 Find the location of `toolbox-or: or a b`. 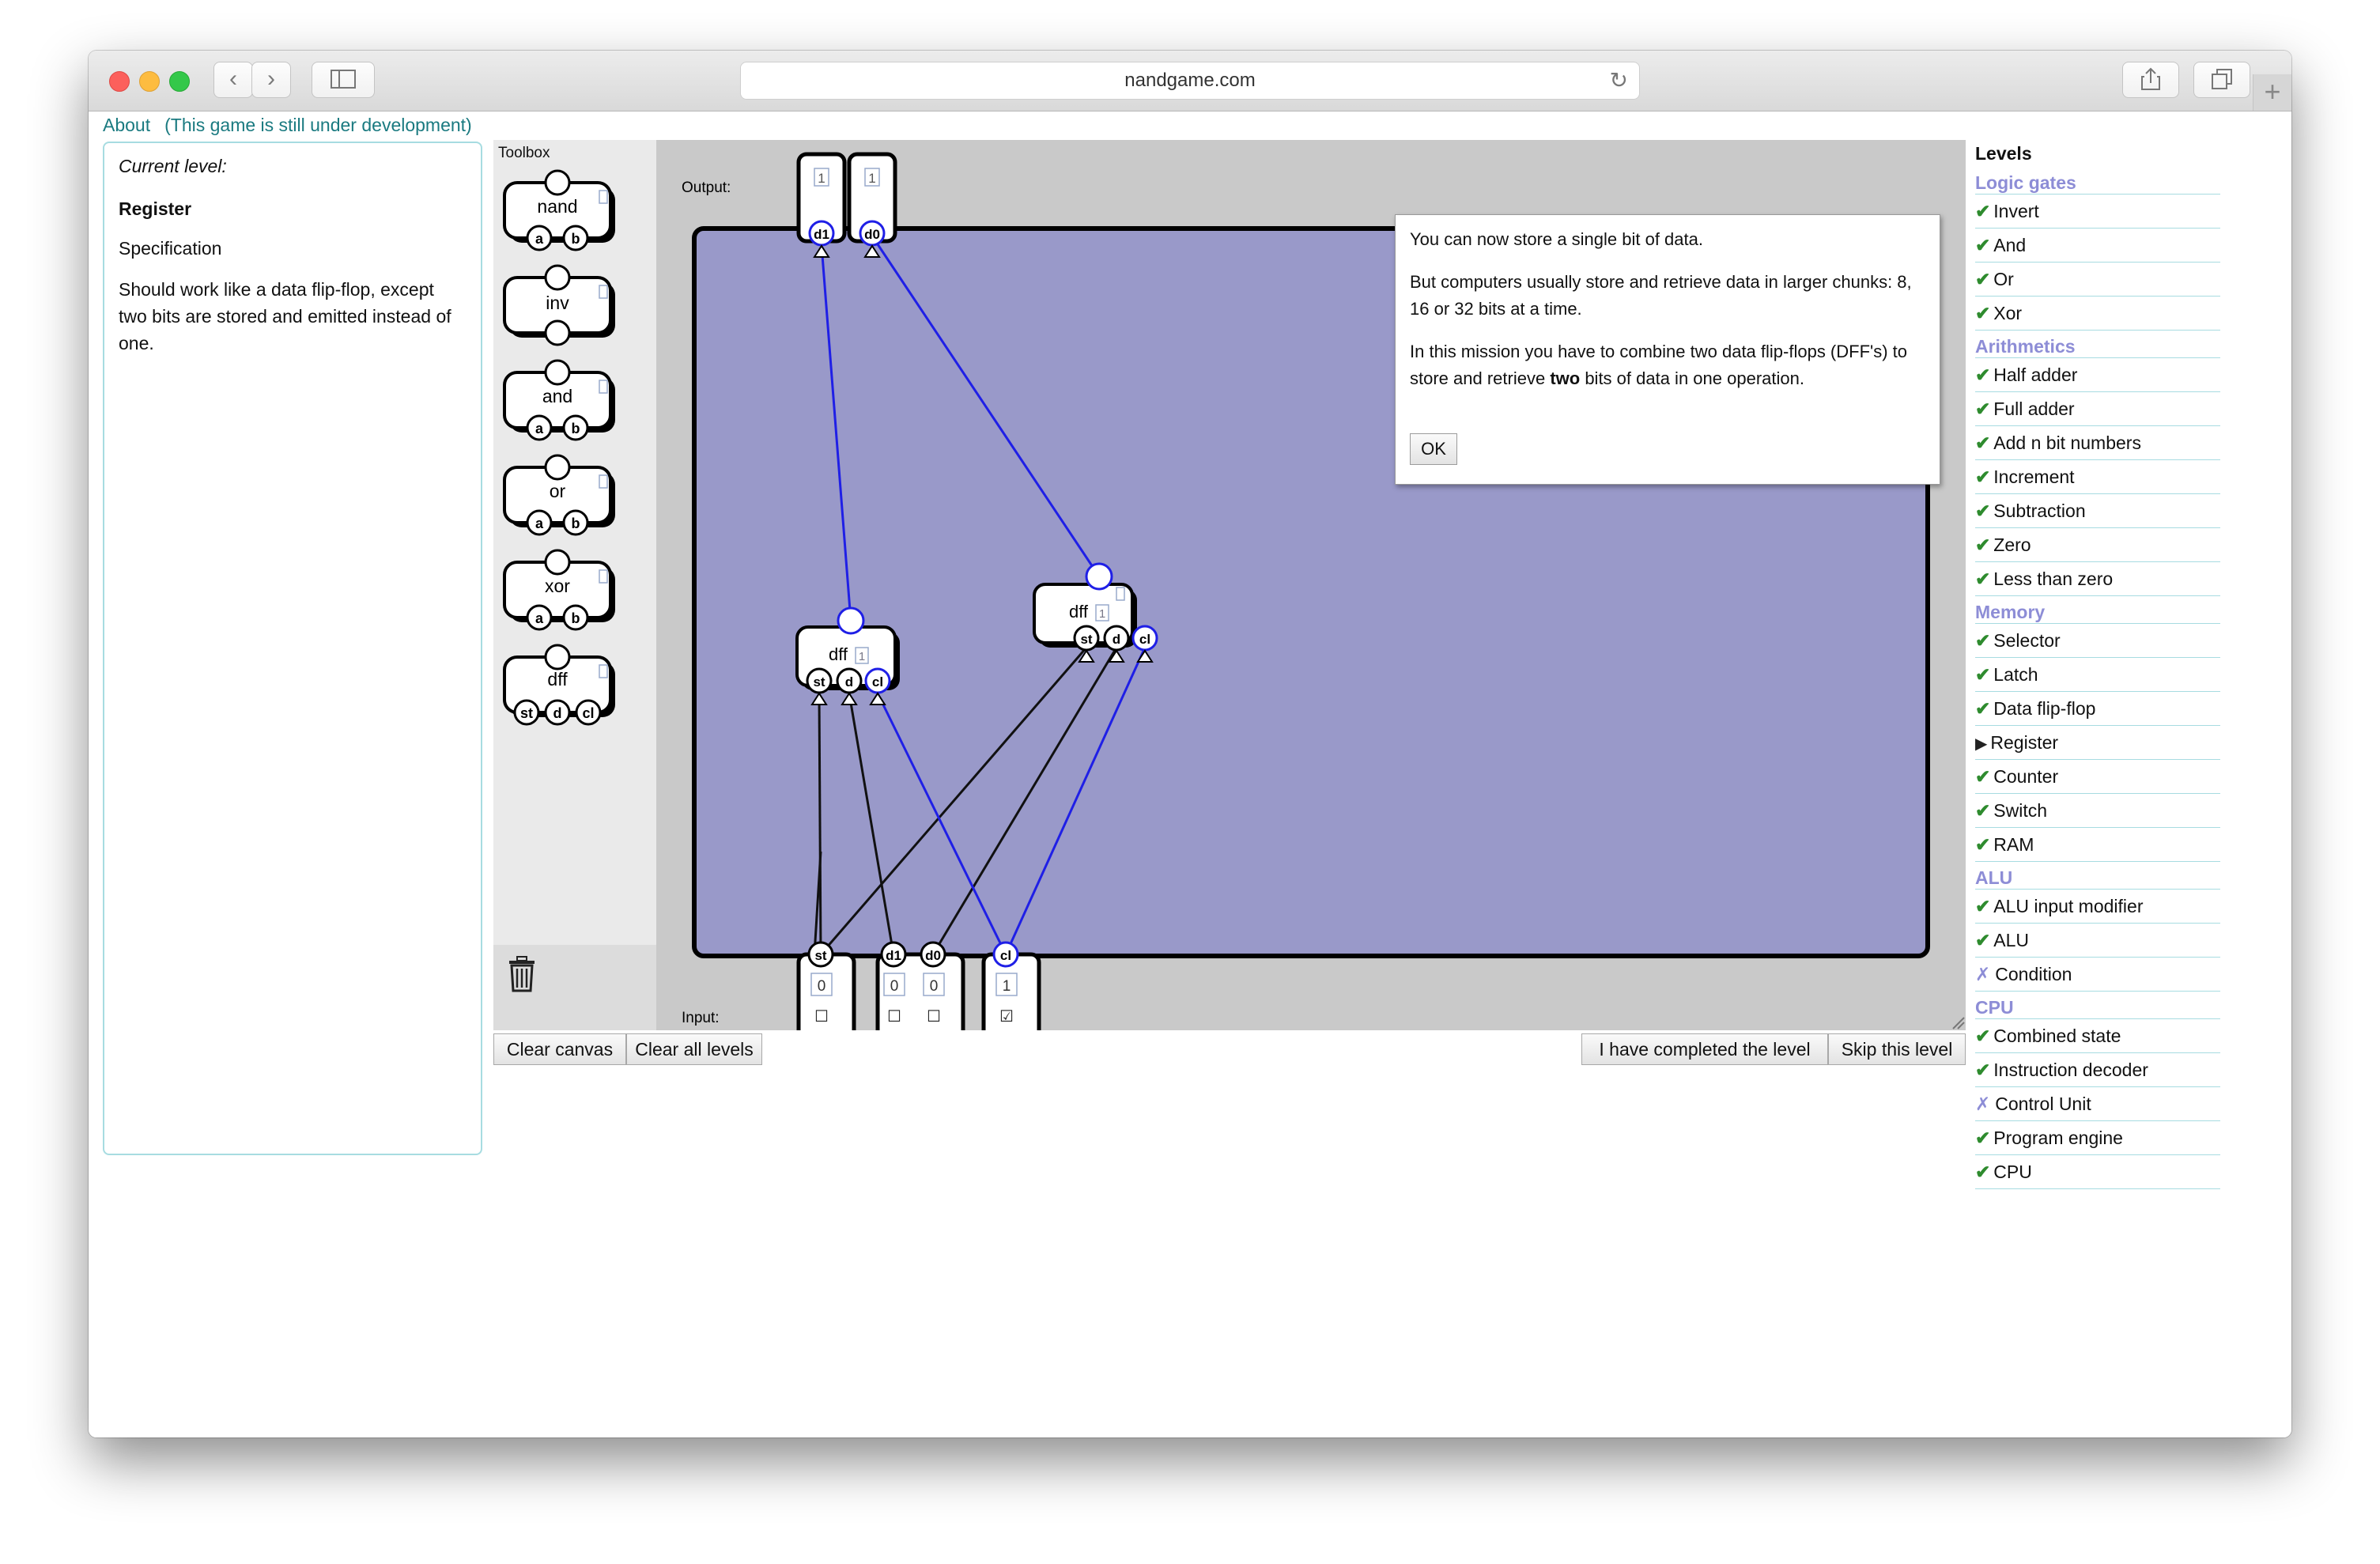

toolbox-or: or a b is located at coordinates (559, 495).